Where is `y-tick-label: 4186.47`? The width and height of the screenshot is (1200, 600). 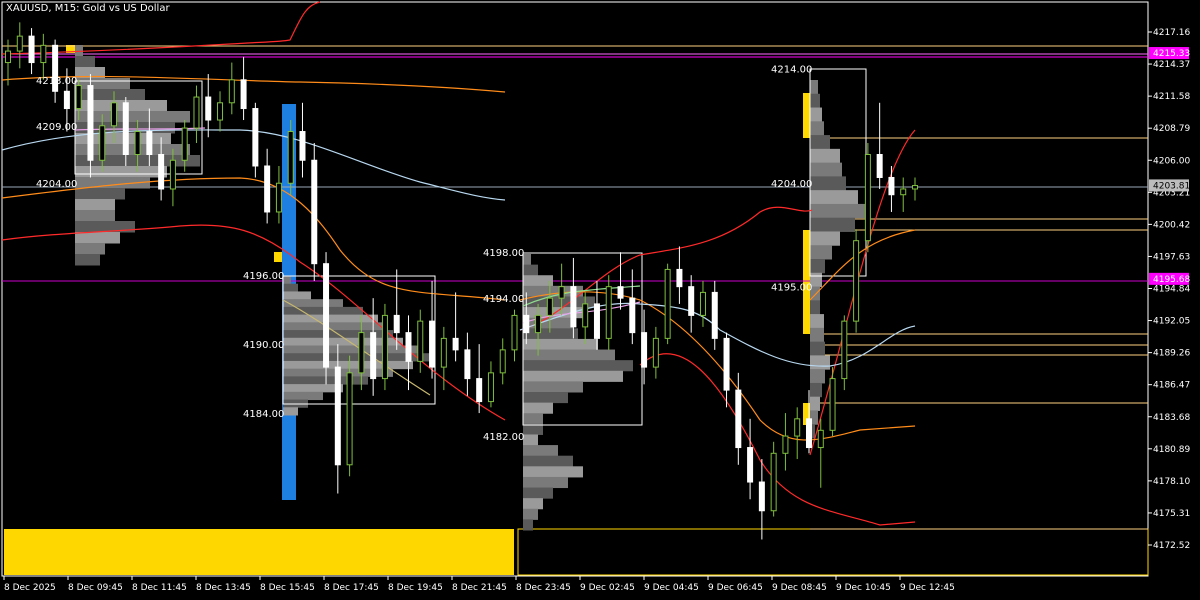 y-tick-label: 4186.47 is located at coordinates (1171, 386).